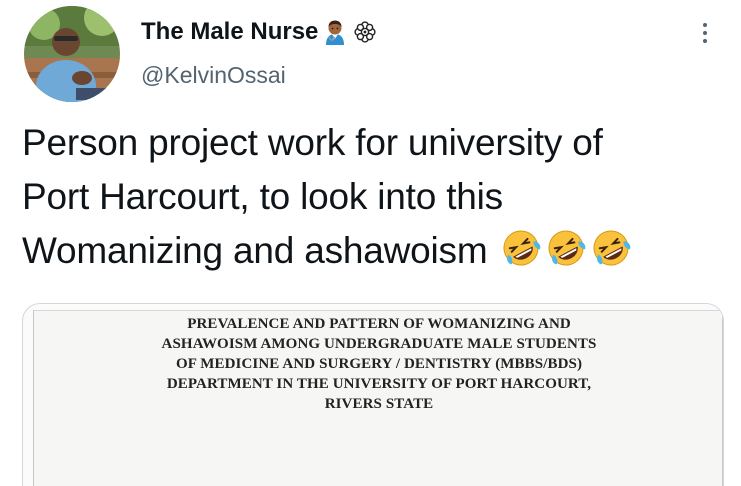 This screenshot has height=486, width=741. I want to click on avatar, so click(72, 54).